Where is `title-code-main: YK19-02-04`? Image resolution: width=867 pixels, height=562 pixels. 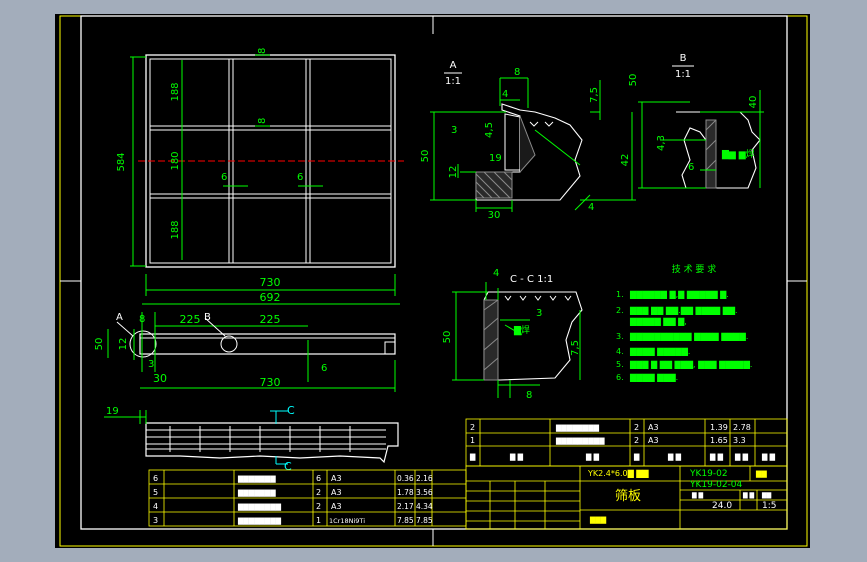
title-code-main: YK19-02-04 is located at coordinates (716, 485).